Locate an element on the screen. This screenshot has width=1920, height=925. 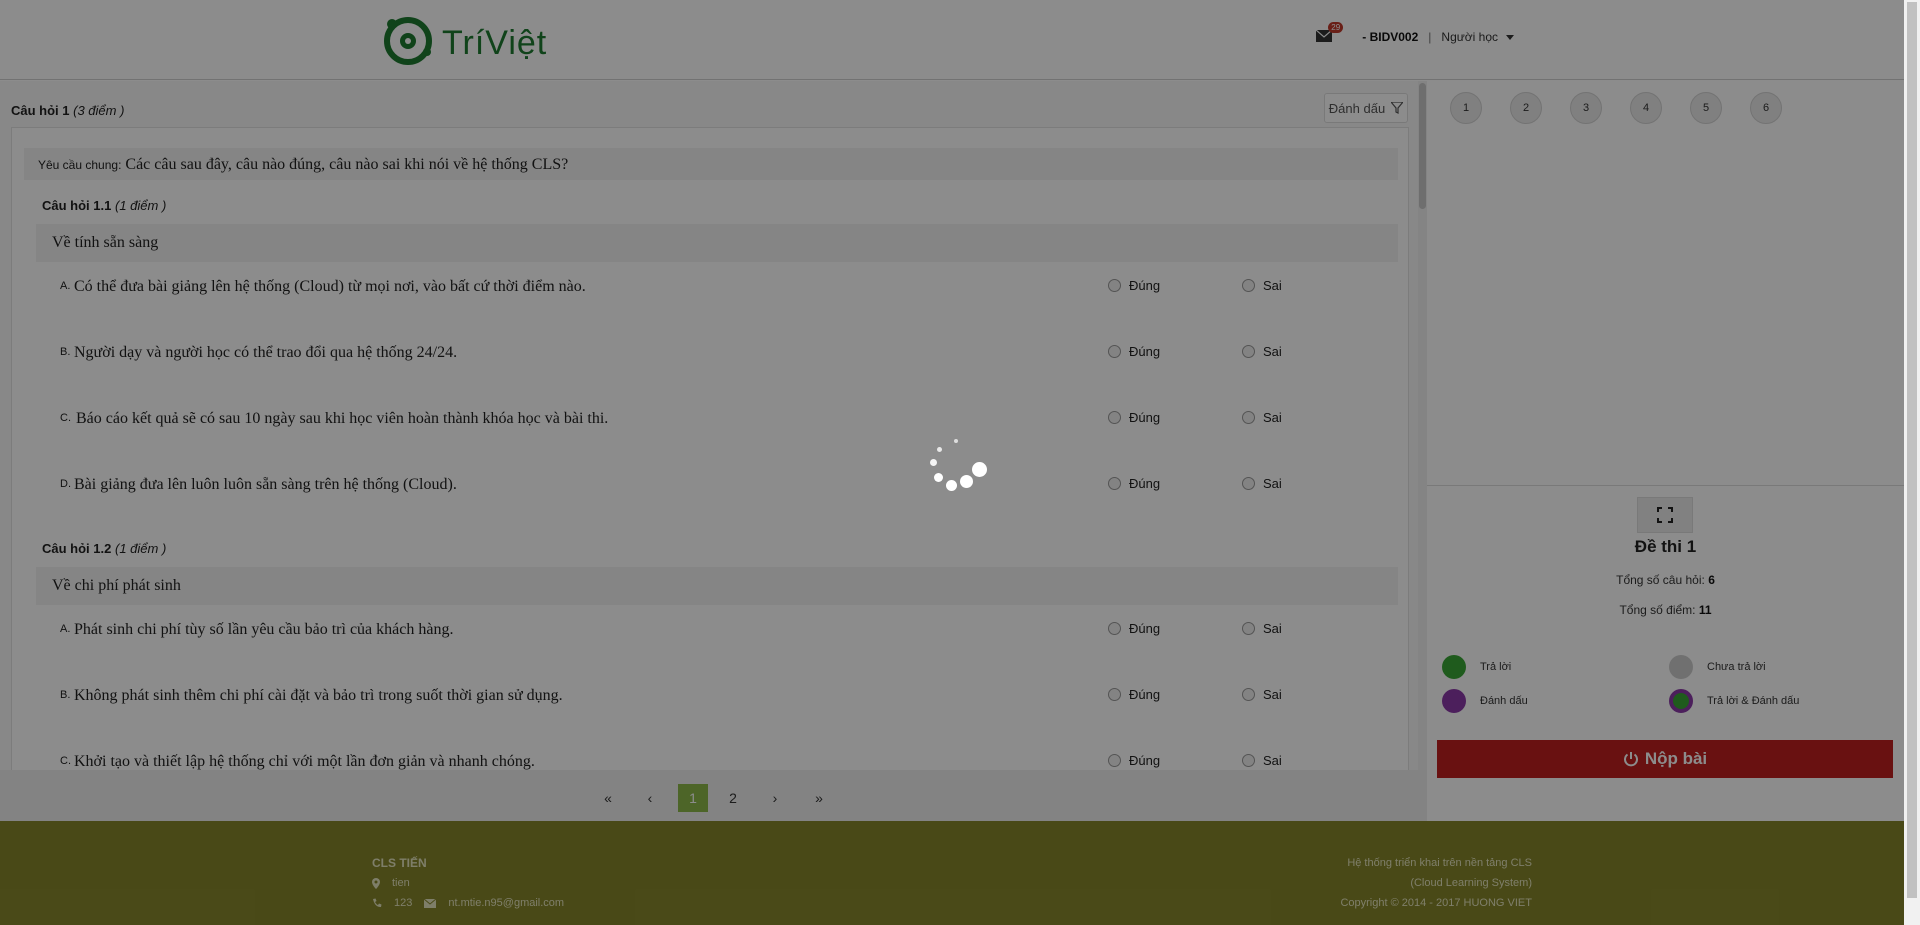
page-scroll-thumb is located at coordinates (1912, 450).